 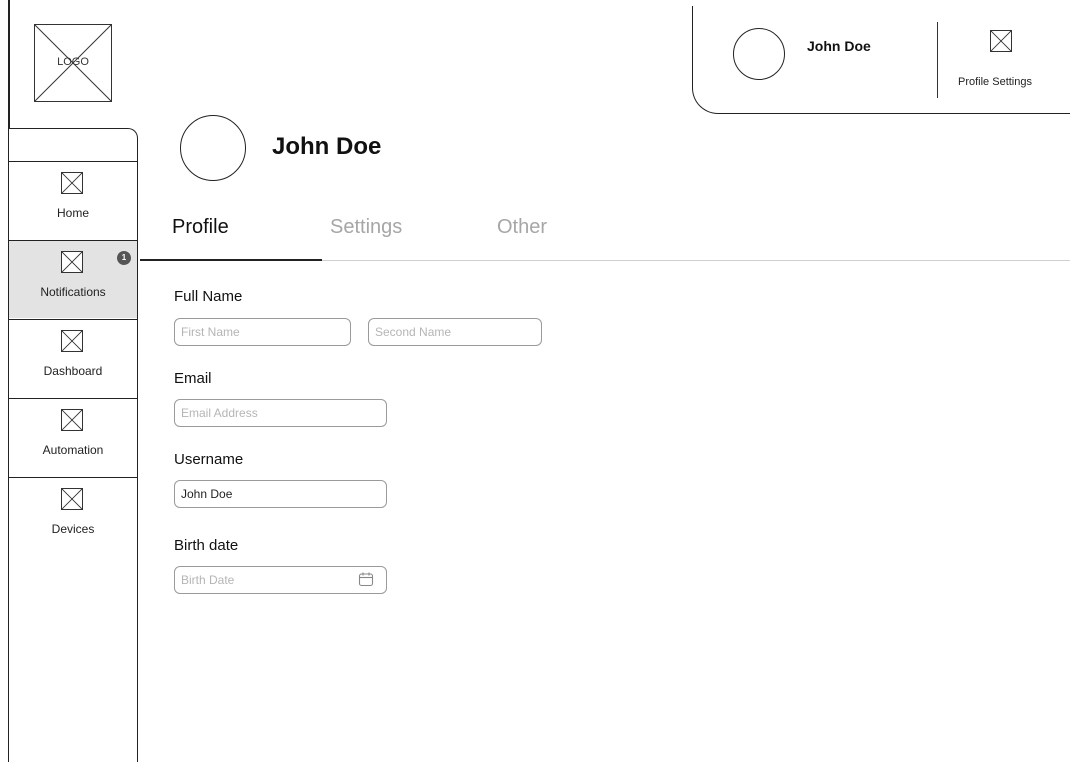 What do you see at coordinates (881, 60) in the screenshot?
I see `profile-card: John Doe Profile Settings` at bounding box center [881, 60].